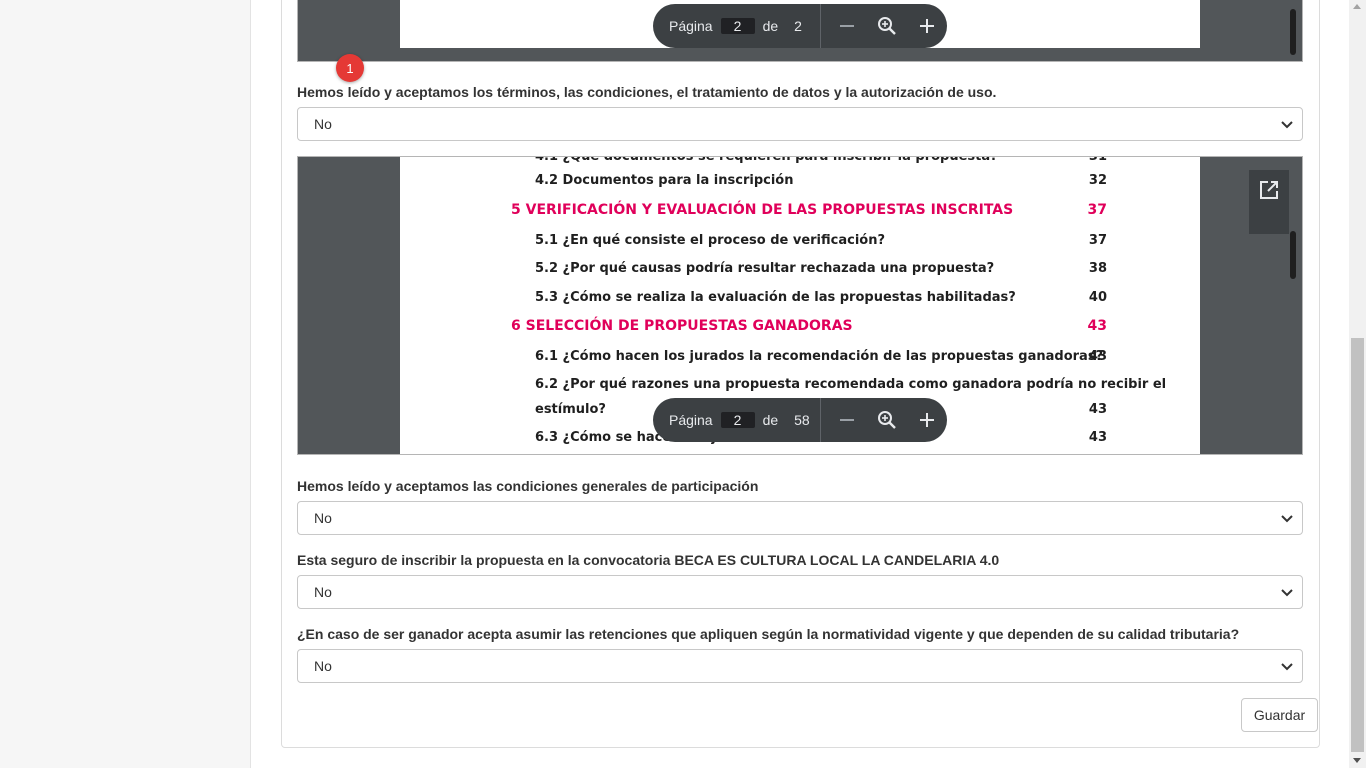 This screenshot has height=768, width=1366. What do you see at coordinates (1097, 160) in the screenshot?
I see `toc-partial-page: 31` at bounding box center [1097, 160].